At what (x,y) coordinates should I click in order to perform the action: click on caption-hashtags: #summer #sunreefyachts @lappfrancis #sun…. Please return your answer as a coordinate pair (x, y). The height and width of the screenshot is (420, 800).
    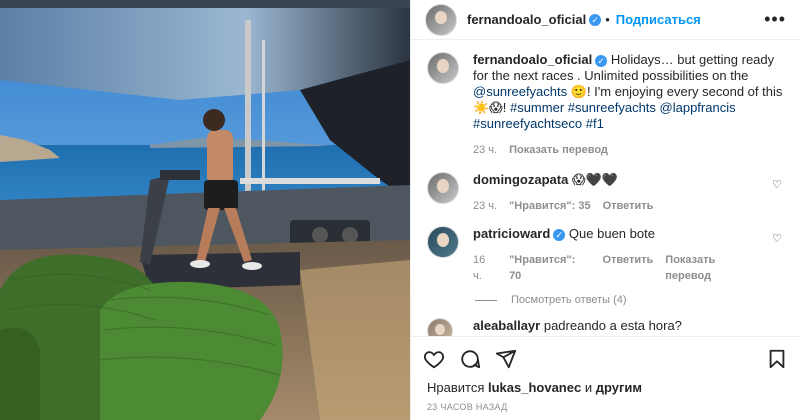
    Looking at the image, I should click on (604, 115).